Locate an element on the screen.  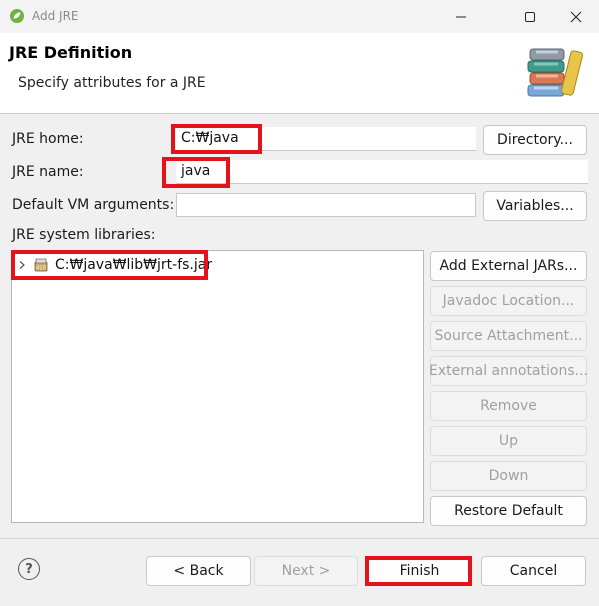
window-title: Add JRE is located at coordinates (55, 16).